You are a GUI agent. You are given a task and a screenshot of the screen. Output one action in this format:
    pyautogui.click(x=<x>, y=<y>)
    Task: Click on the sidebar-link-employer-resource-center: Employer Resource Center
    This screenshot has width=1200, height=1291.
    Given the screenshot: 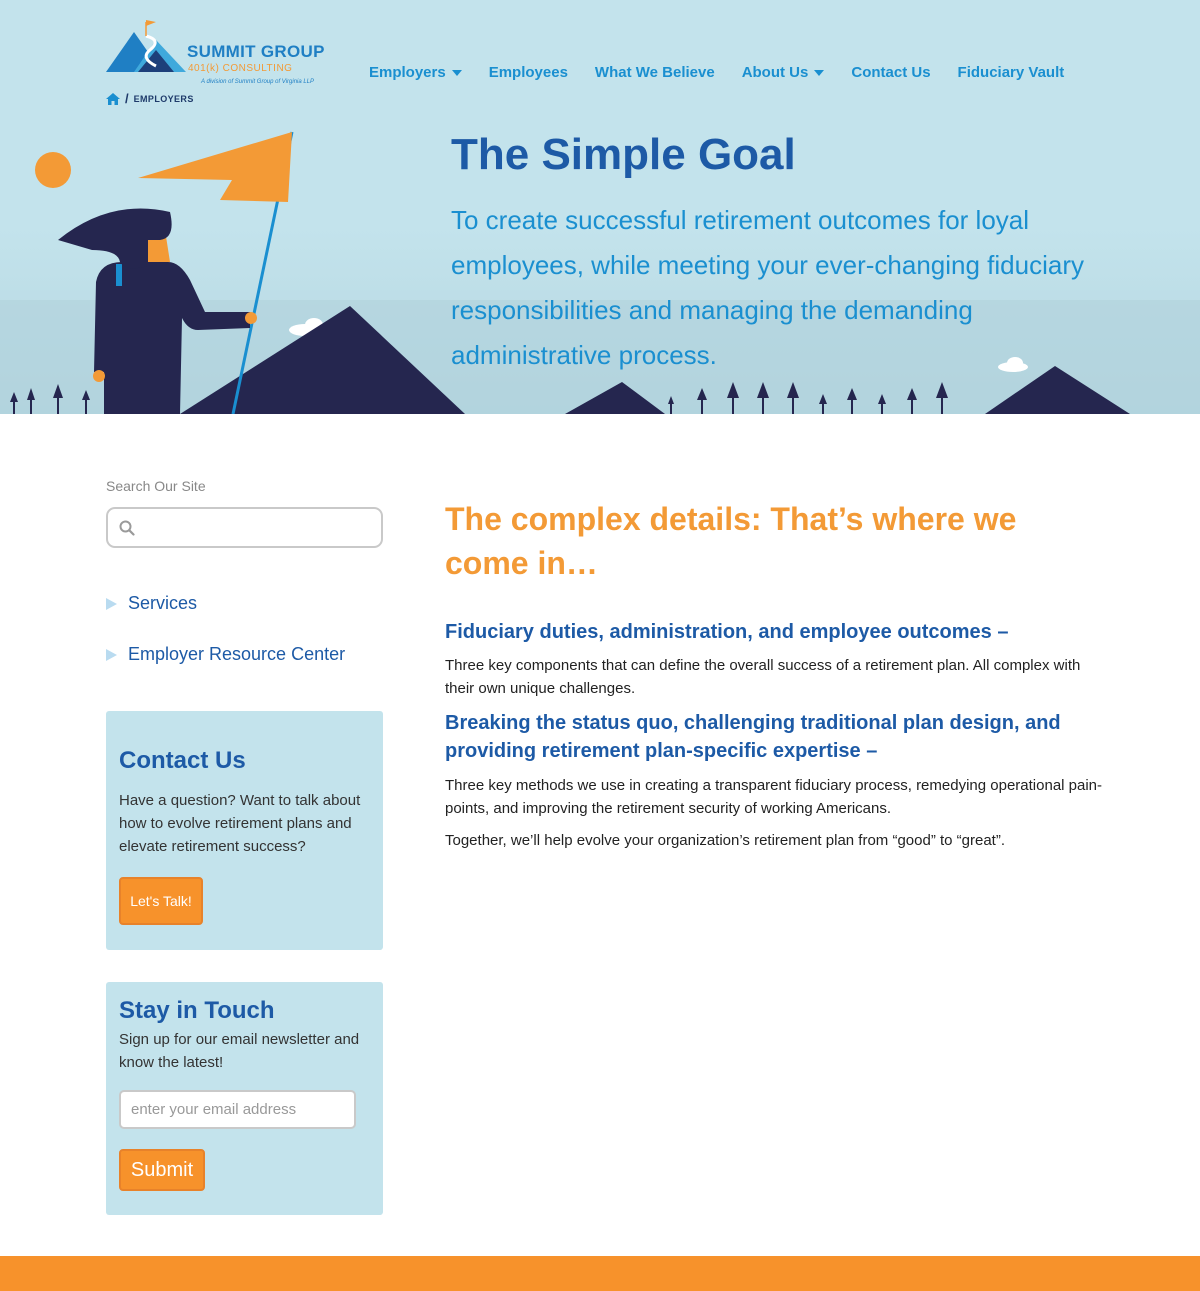 What is the action you would take?
    pyautogui.click(x=225, y=654)
    